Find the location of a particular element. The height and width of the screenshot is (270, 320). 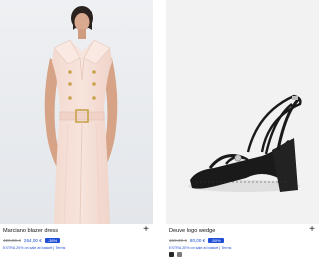

color-swatch-grey is located at coordinates (179, 254).